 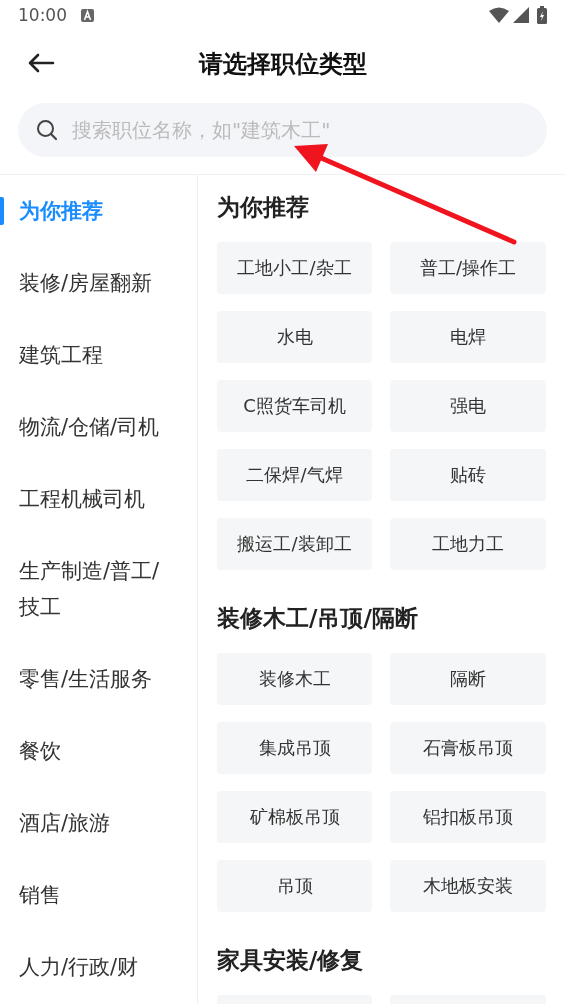 I want to click on job-option: 贴砖, so click(x=468, y=475).